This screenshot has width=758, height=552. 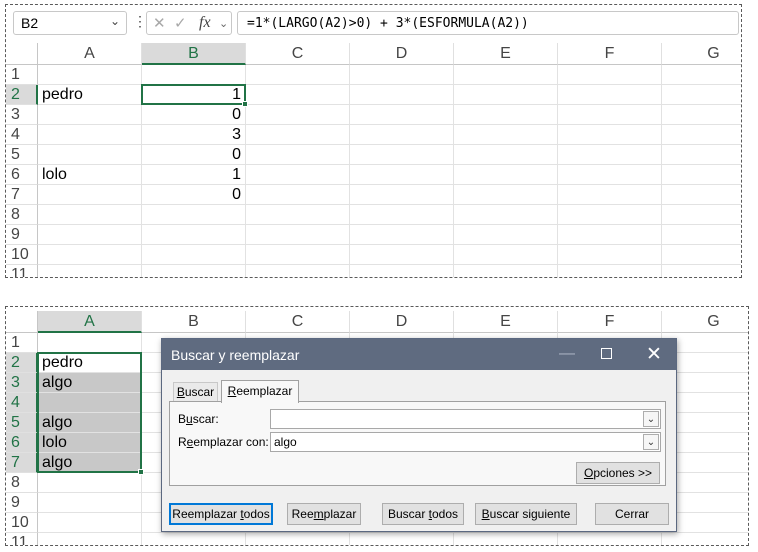 What do you see at coordinates (90, 175) in the screenshot?
I see `cell-a6: lolo` at bounding box center [90, 175].